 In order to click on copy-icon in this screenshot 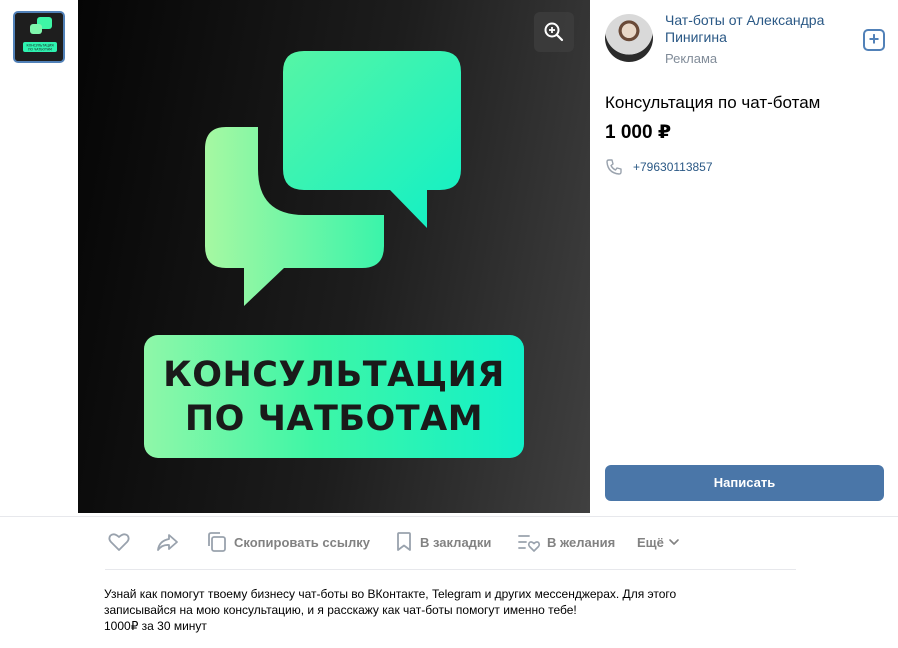, I will do `click(217, 542)`.